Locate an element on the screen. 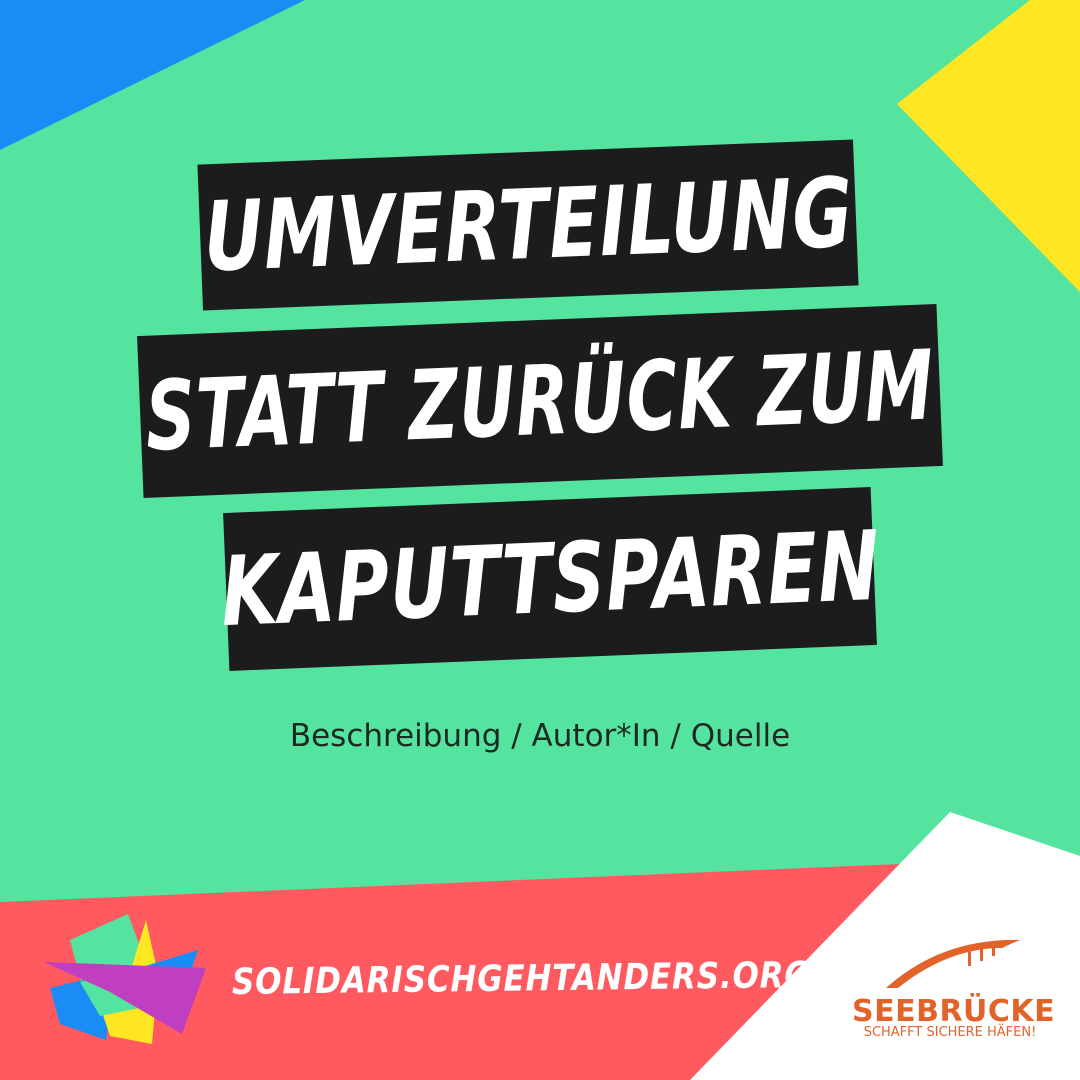  seebruecke-wordmark: SEEBRÜCKE is located at coordinates (954, 1011).